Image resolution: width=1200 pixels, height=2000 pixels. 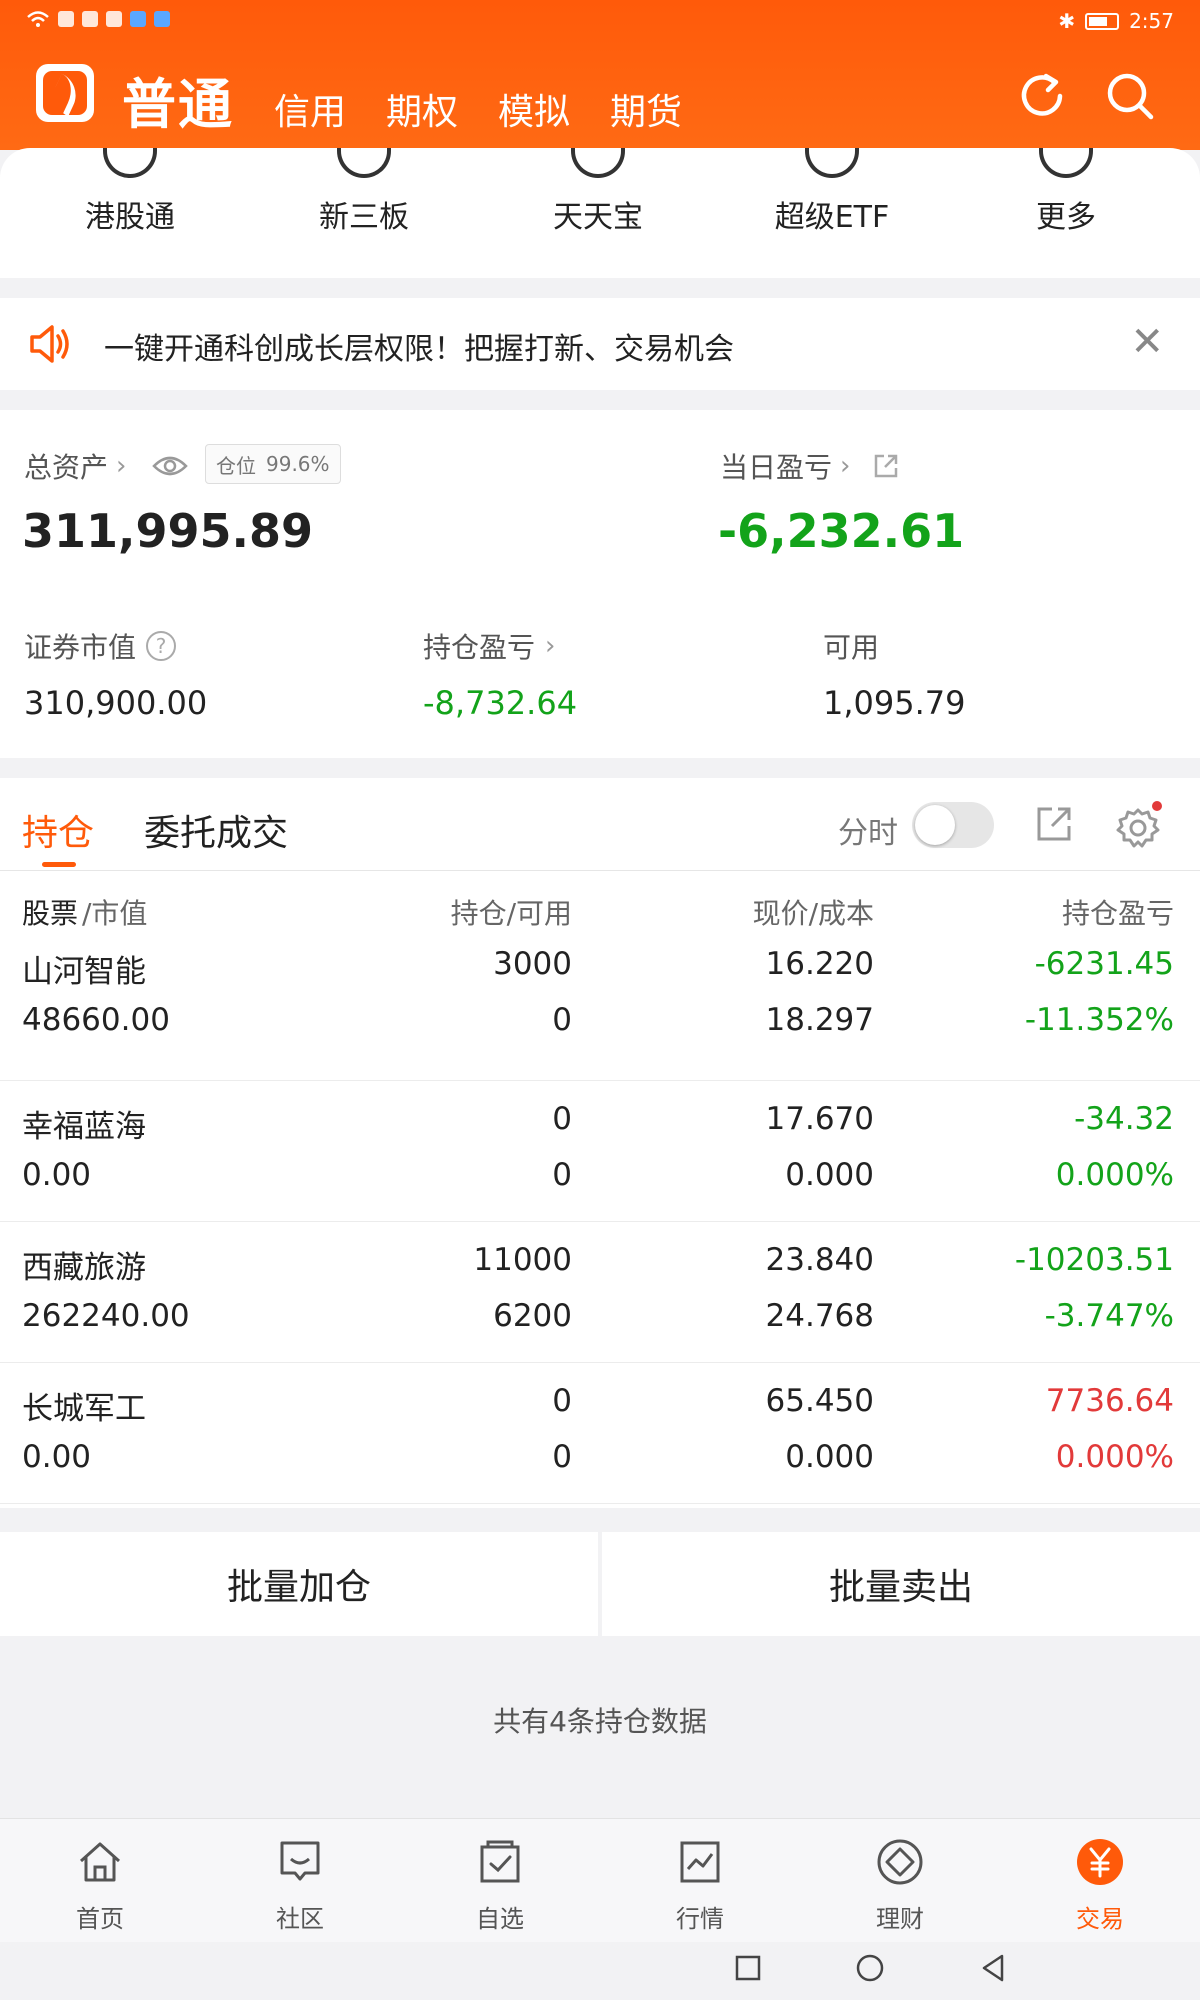 What do you see at coordinates (953, 825) in the screenshot?
I see `intraday-toggle` at bounding box center [953, 825].